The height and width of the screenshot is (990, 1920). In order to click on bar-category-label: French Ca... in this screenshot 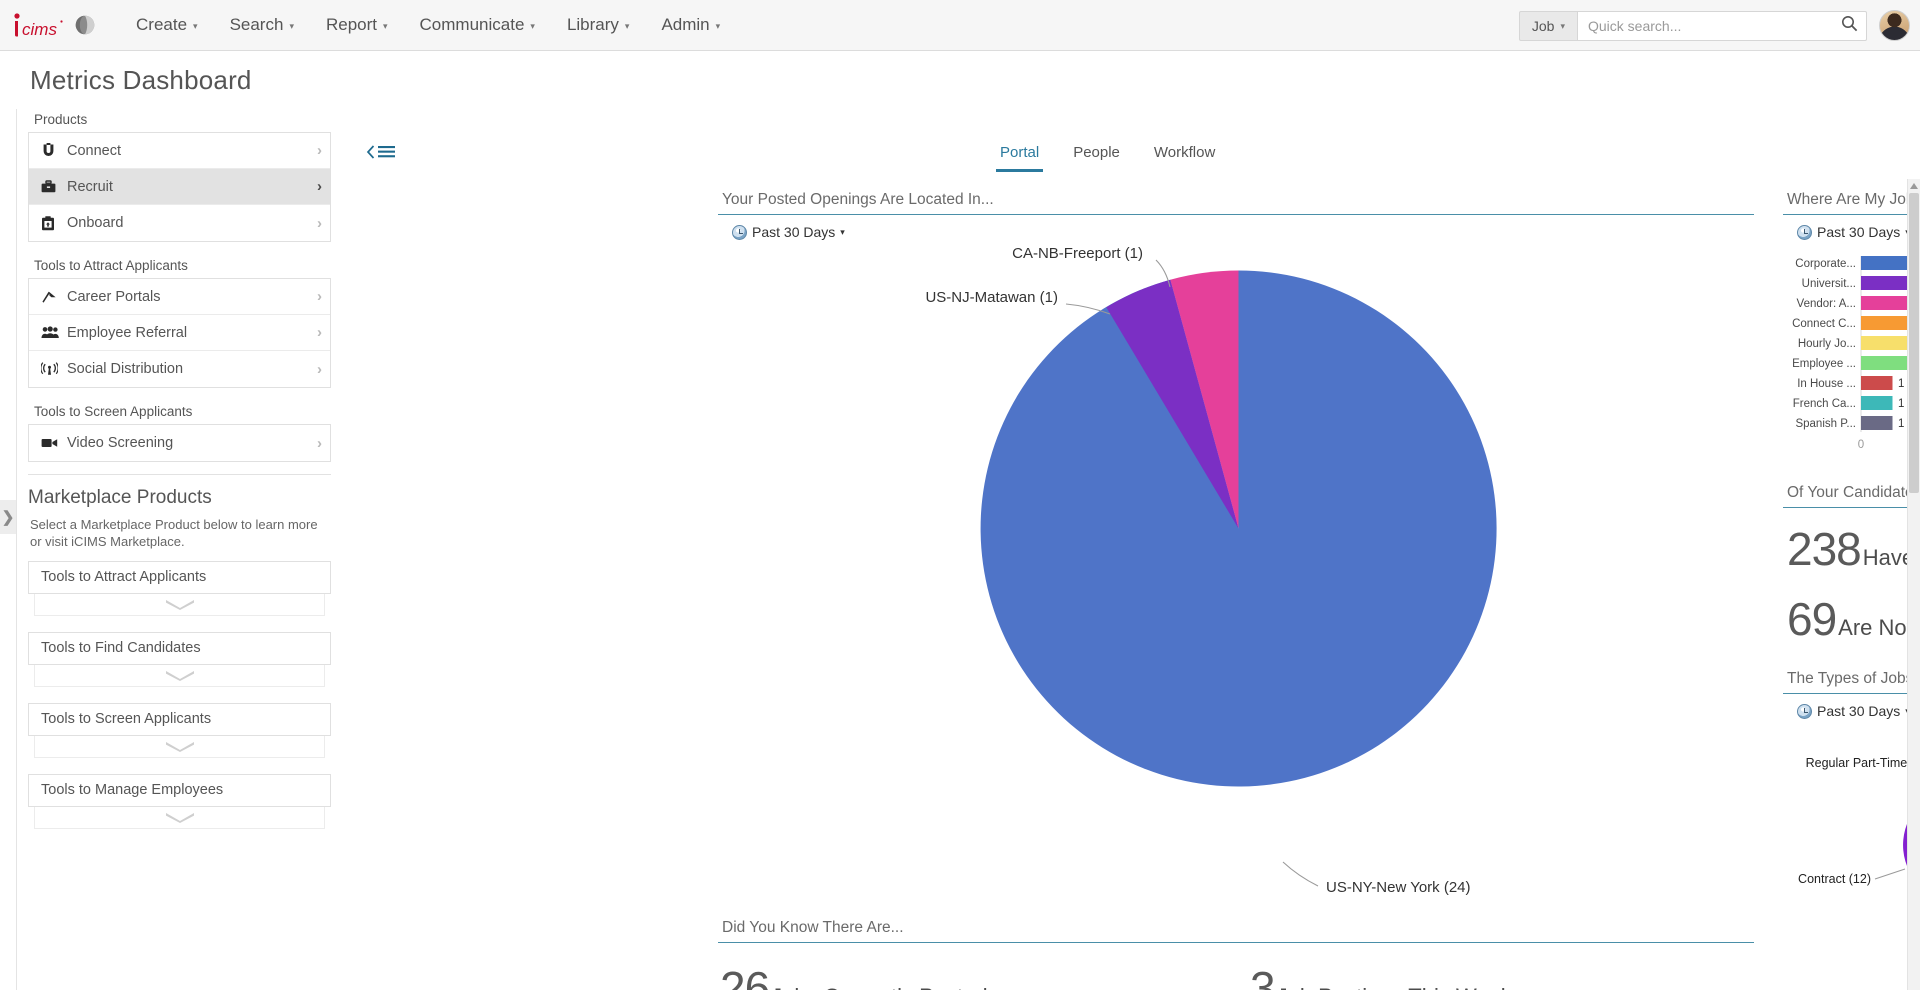, I will do `click(1824, 404)`.